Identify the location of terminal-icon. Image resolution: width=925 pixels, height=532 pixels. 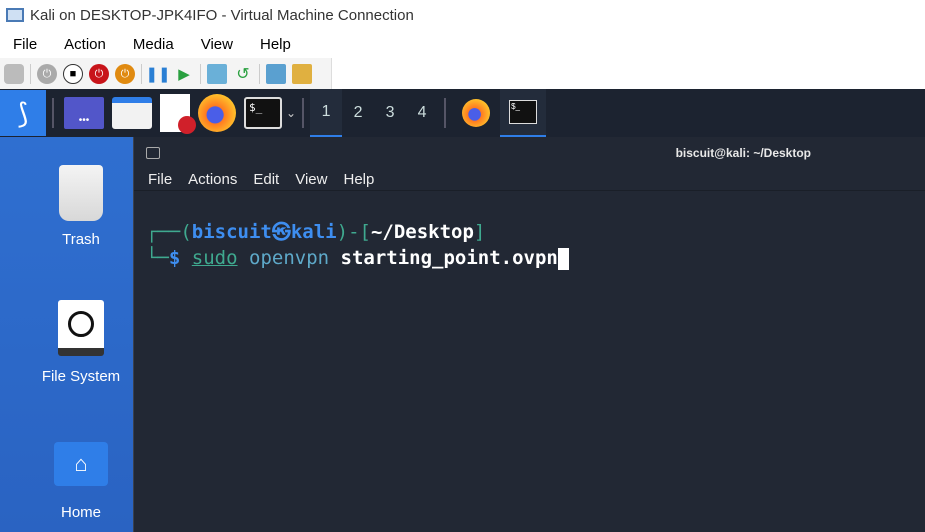
(153, 153).